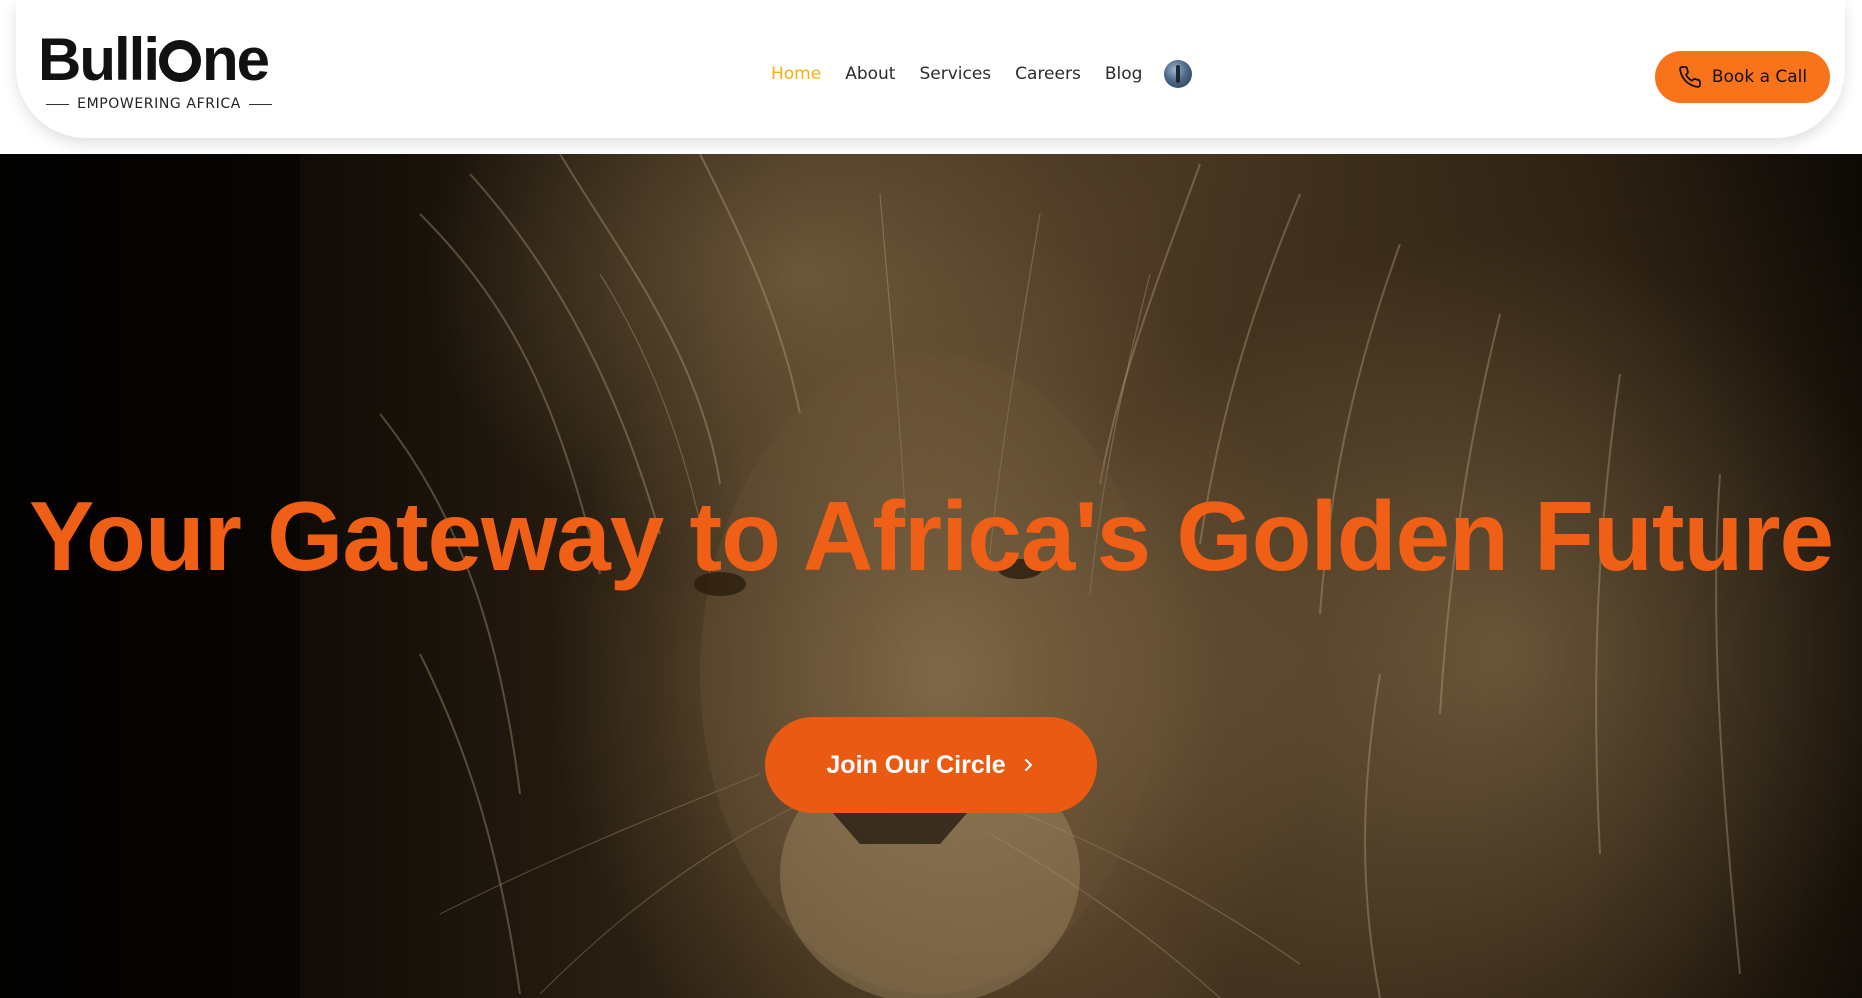 The width and height of the screenshot is (1862, 998). What do you see at coordinates (1028, 765) in the screenshot?
I see `chevron-right-icon` at bounding box center [1028, 765].